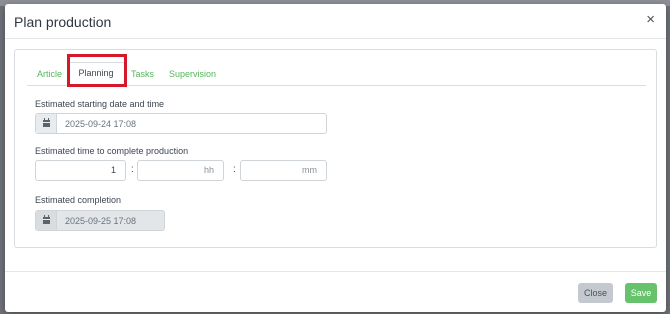 This screenshot has width=670, height=314. What do you see at coordinates (100, 104) in the screenshot?
I see `start-label: Estimated starting date and time` at bounding box center [100, 104].